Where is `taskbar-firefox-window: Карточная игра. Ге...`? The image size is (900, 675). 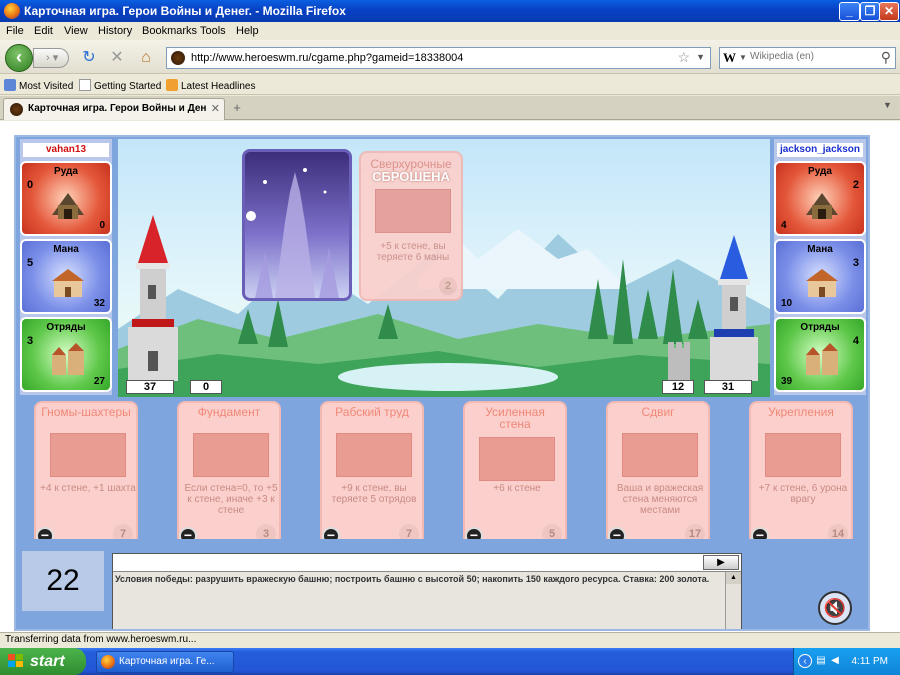 taskbar-firefox-window: Карточная игра. Ге... is located at coordinates (165, 662).